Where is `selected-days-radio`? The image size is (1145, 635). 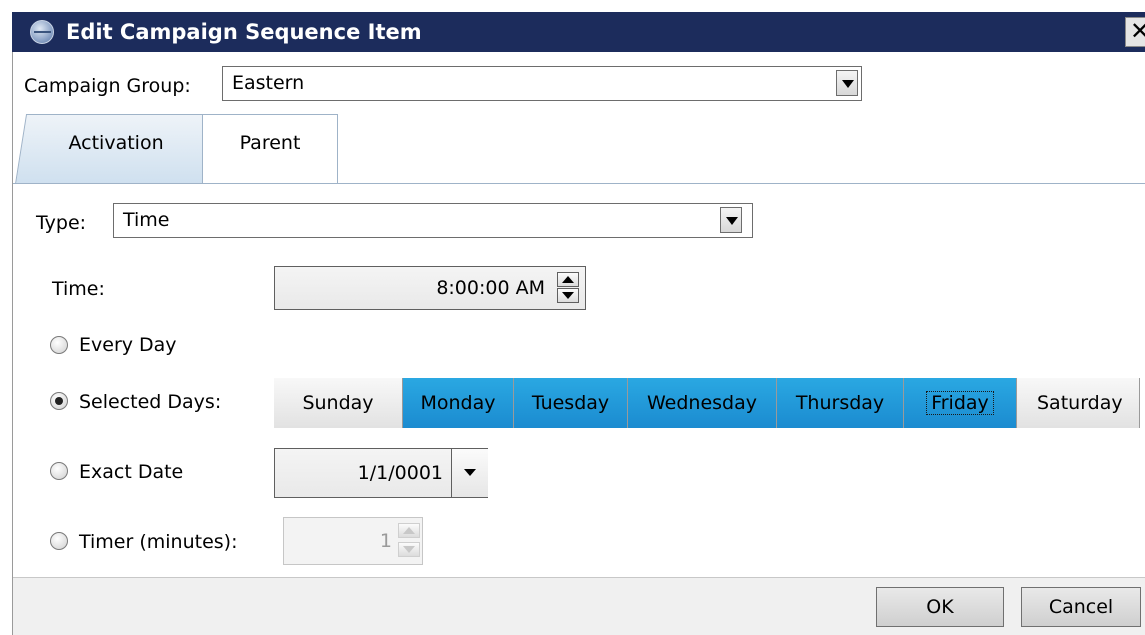
selected-days-radio is located at coordinates (59, 401).